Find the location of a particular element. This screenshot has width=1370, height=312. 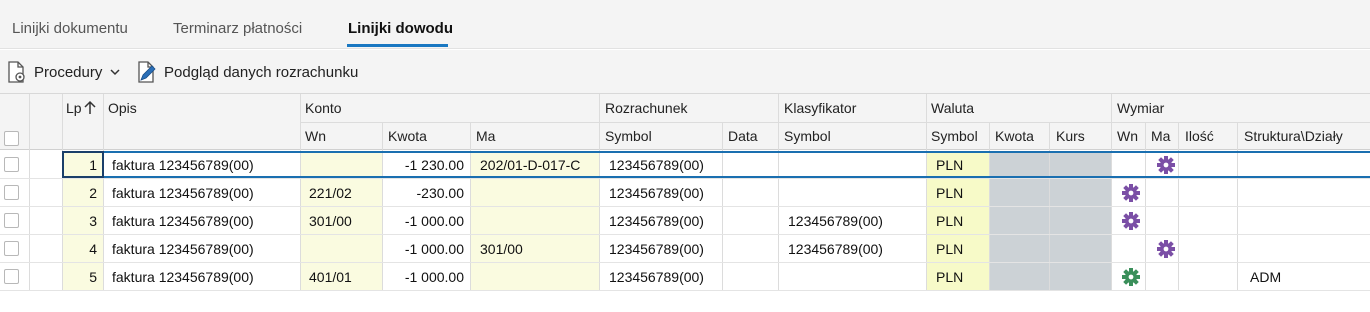

tab-linijki-dowodu: Linijki dowodu is located at coordinates (400, 28).